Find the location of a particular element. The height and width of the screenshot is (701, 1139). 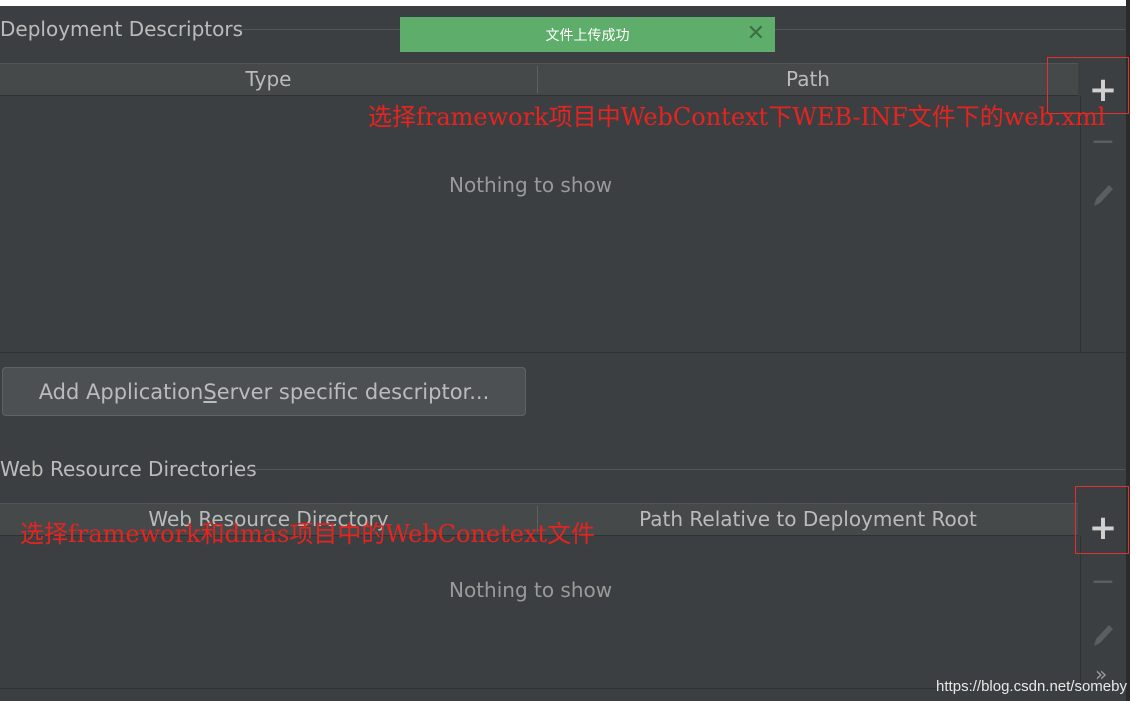

column-path: Path is located at coordinates (808, 79).